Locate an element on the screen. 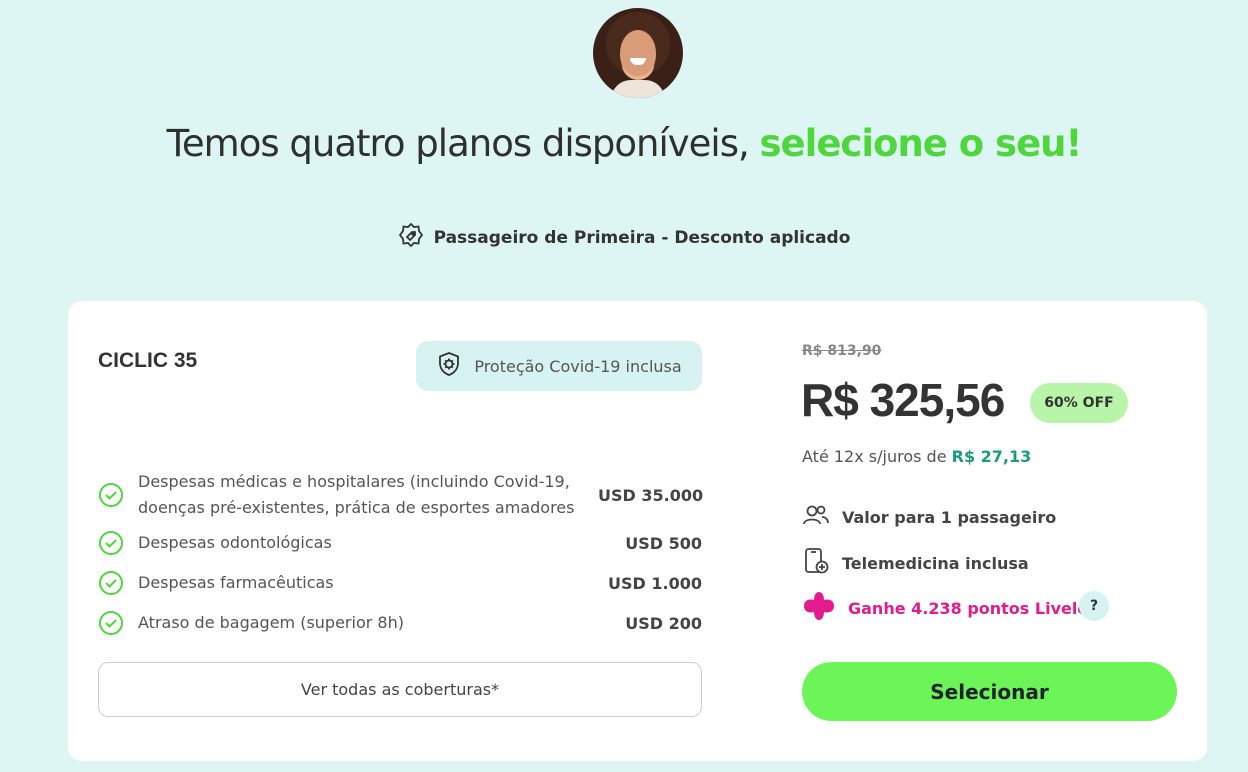  feature-telemedicine: Telemedicina inclusa is located at coordinates (915, 563).